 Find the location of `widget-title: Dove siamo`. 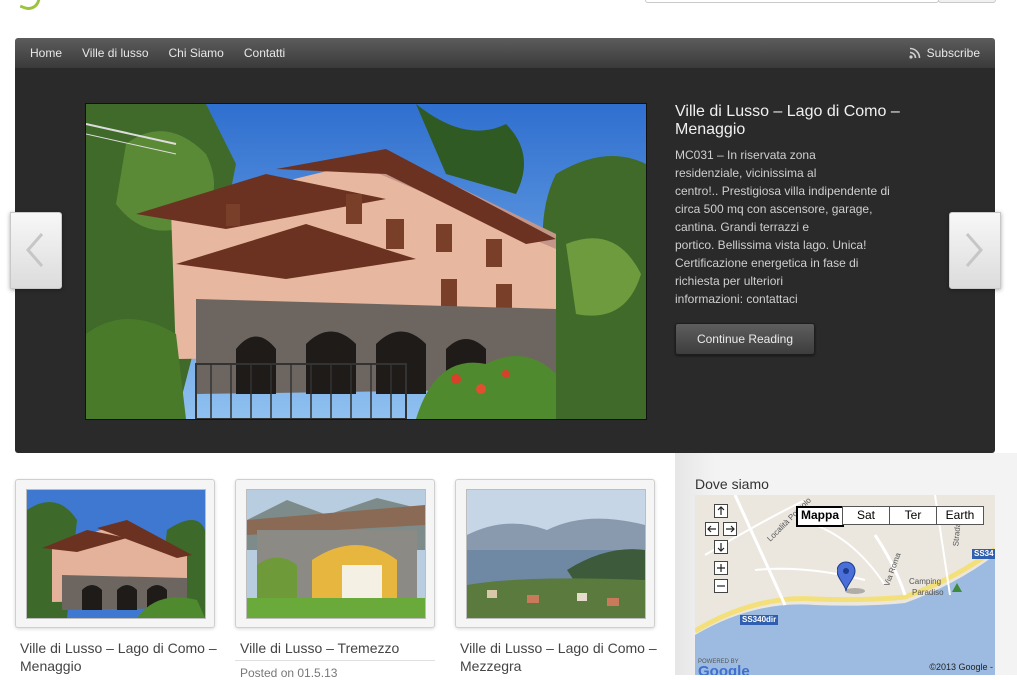

widget-title: Dove siamo is located at coordinates (732, 484).